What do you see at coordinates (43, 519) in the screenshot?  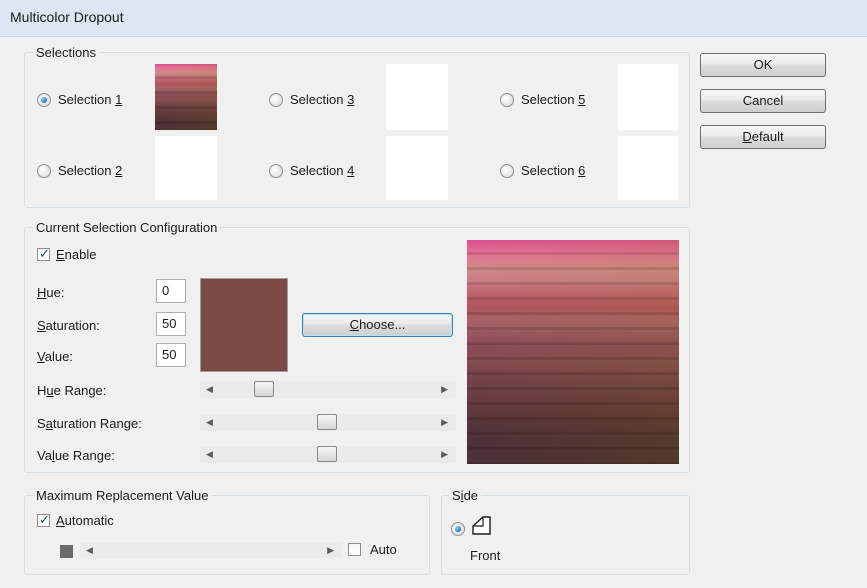 I see `automatic-checkbox: ✓` at bounding box center [43, 519].